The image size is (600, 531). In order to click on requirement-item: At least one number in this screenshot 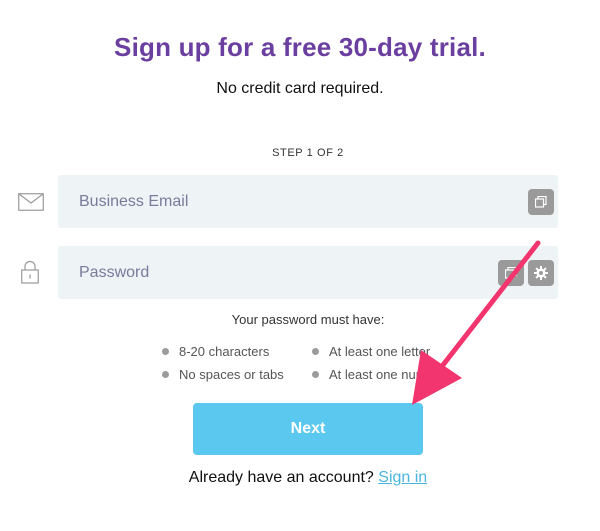, I will do `click(373, 374)`.